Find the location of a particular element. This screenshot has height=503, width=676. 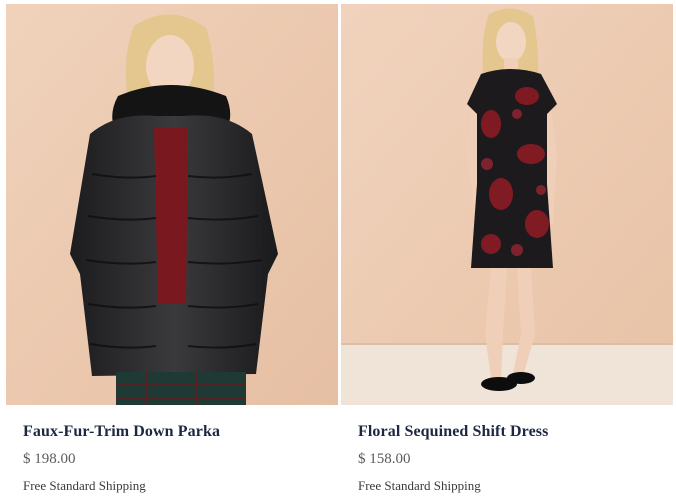

product-price: $ 198.00 is located at coordinates (49, 459).